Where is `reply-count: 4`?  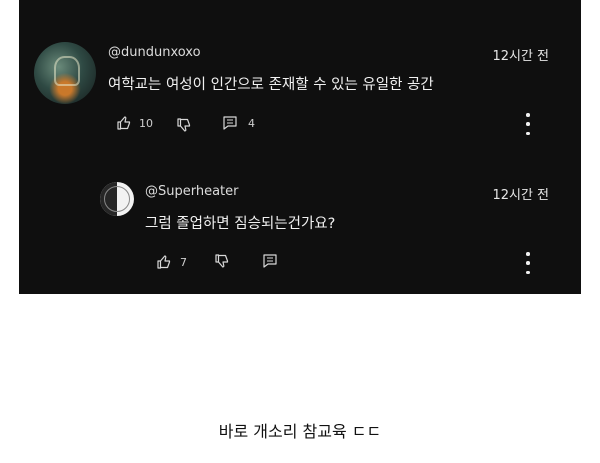
reply-count: 4 is located at coordinates (251, 123).